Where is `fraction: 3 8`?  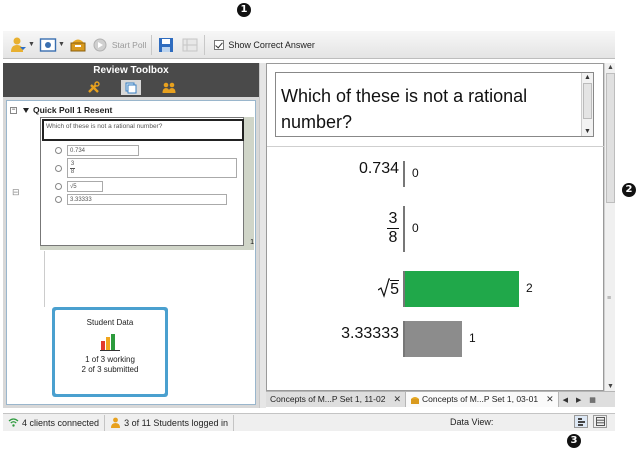
fraction: 3 8 is located at coordinates (393, 228).